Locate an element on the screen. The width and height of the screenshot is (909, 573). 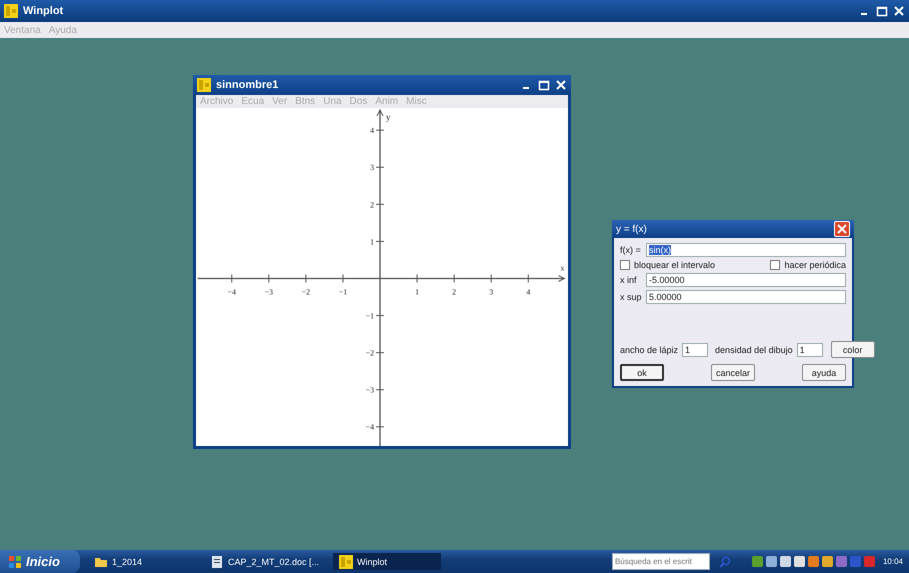
dialog-button: ok is located at coordinates (642, 372).